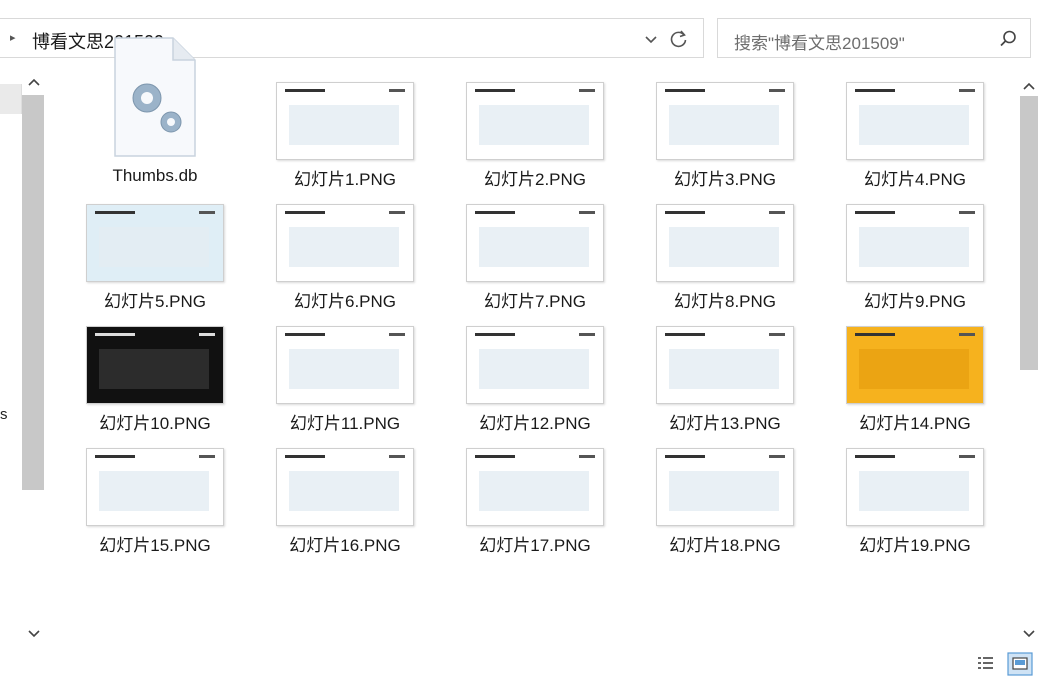  What do you see at coordinates (345, 545) in the screenshot?
I see `file-name-label: 幻灯片16.PNG` at bounding box center [345, 545].